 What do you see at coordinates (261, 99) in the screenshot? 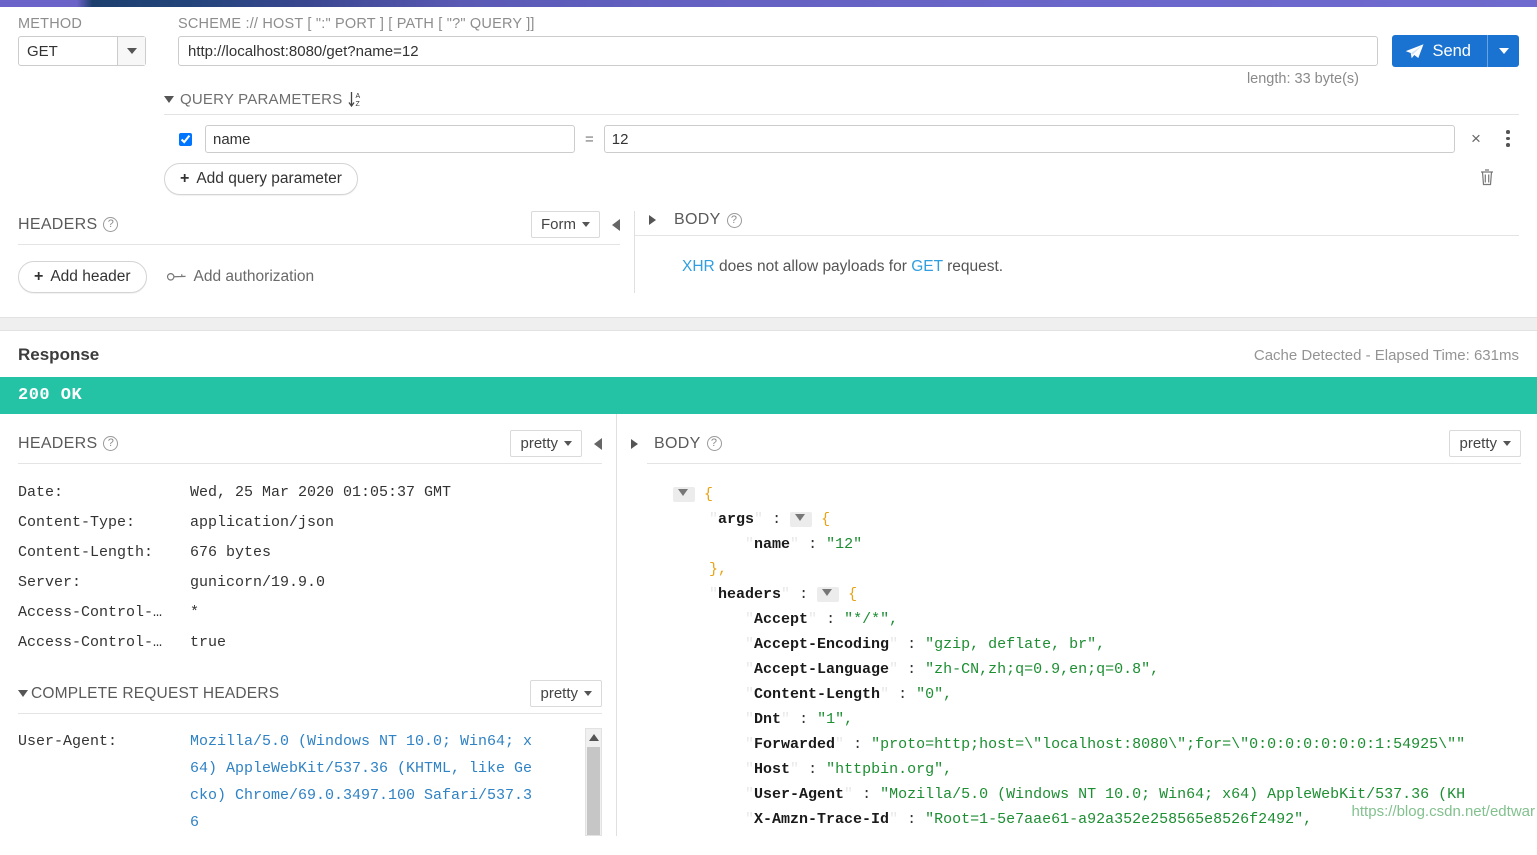
I see `query-parameters-title: QUERY PARAMETERS` at bounding box center [261, 99].